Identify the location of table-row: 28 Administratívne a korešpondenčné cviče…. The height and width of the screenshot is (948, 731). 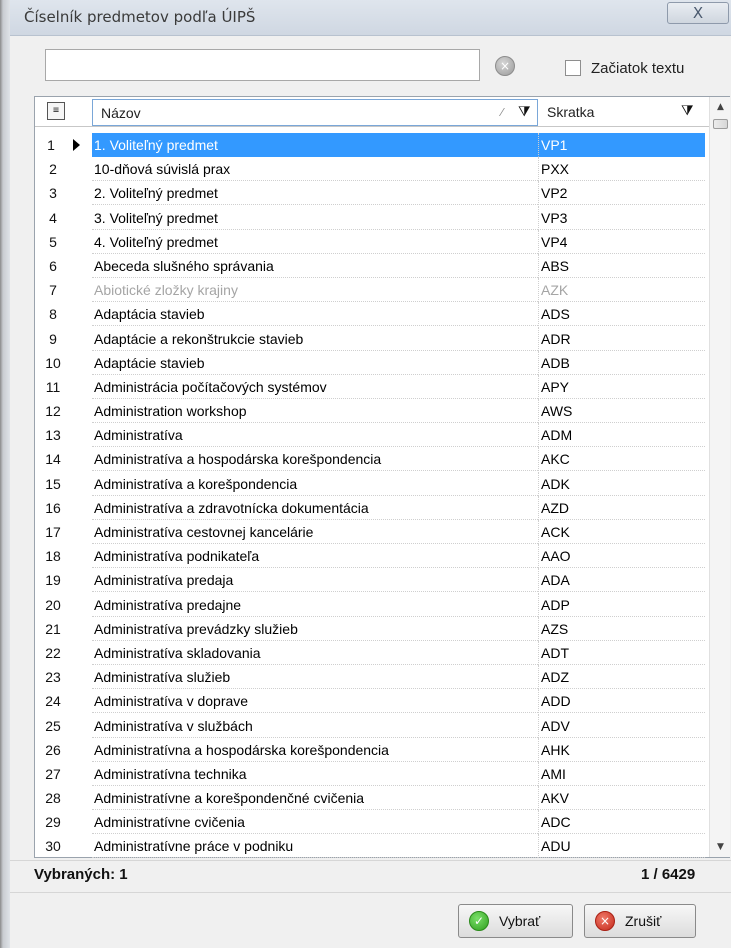
(372, 798).